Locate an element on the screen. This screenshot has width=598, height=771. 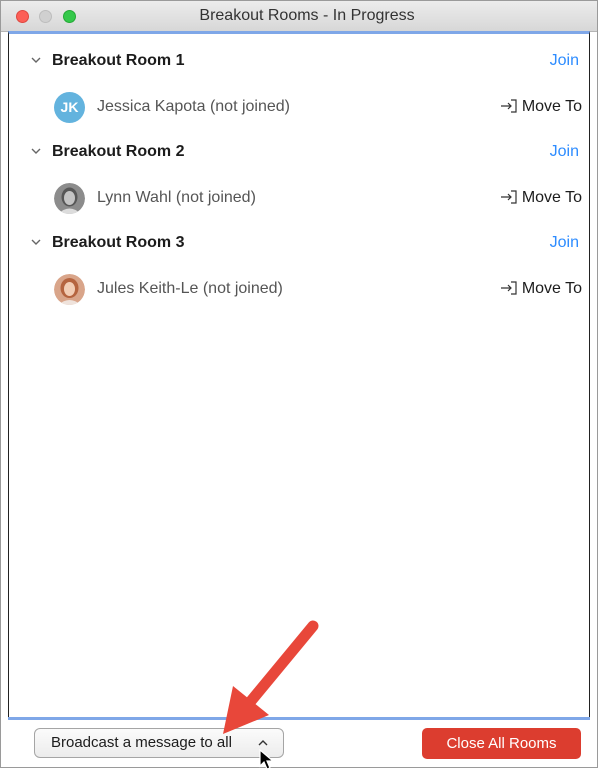
join-room-3-button: Join is located at coordinates (564, 243).